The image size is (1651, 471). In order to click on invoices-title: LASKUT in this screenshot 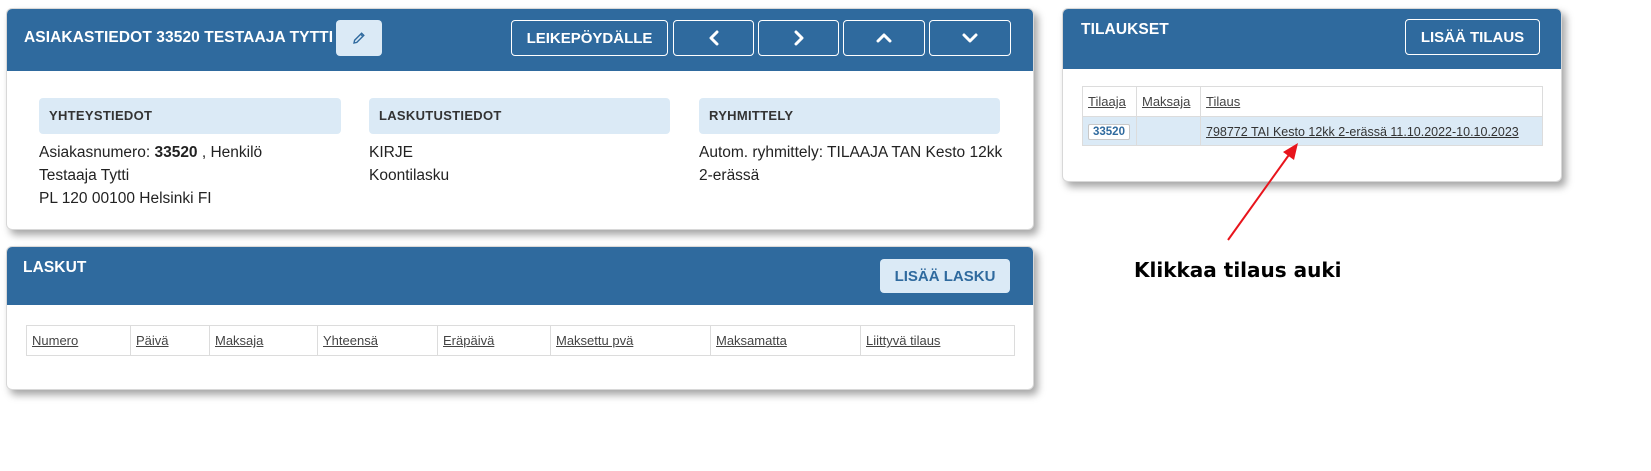, I will do `click(55, 267)`.